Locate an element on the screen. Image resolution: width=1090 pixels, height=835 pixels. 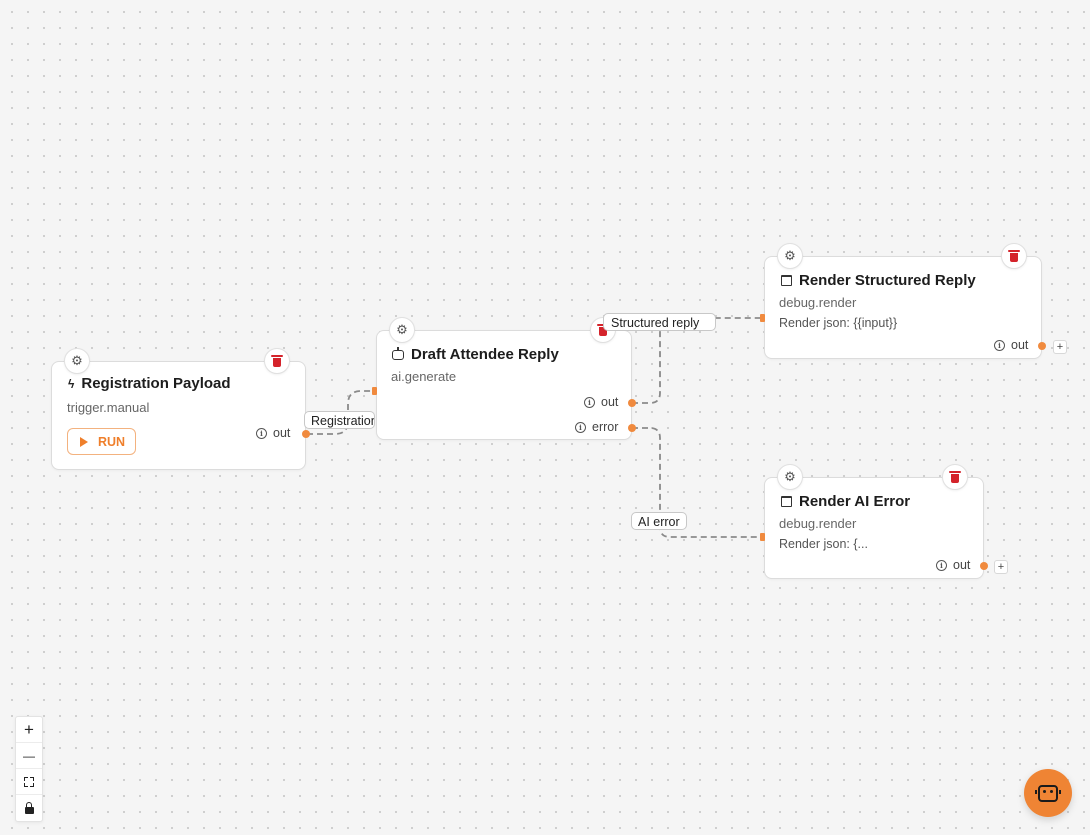
fit-view-button is located at coordinates (29, 782).